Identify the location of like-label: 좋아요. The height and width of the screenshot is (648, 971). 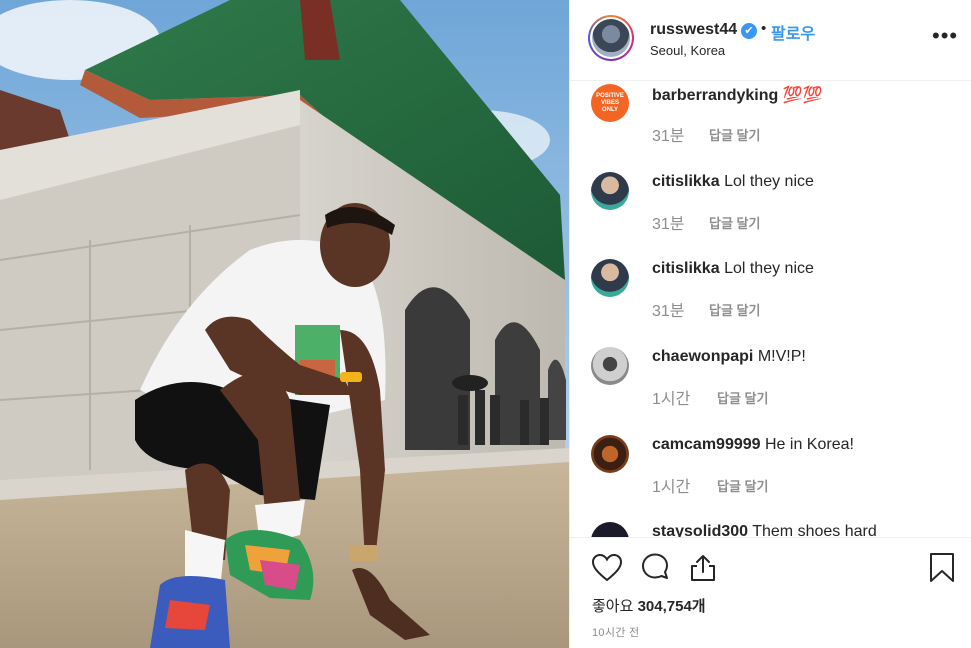
(613, 606).